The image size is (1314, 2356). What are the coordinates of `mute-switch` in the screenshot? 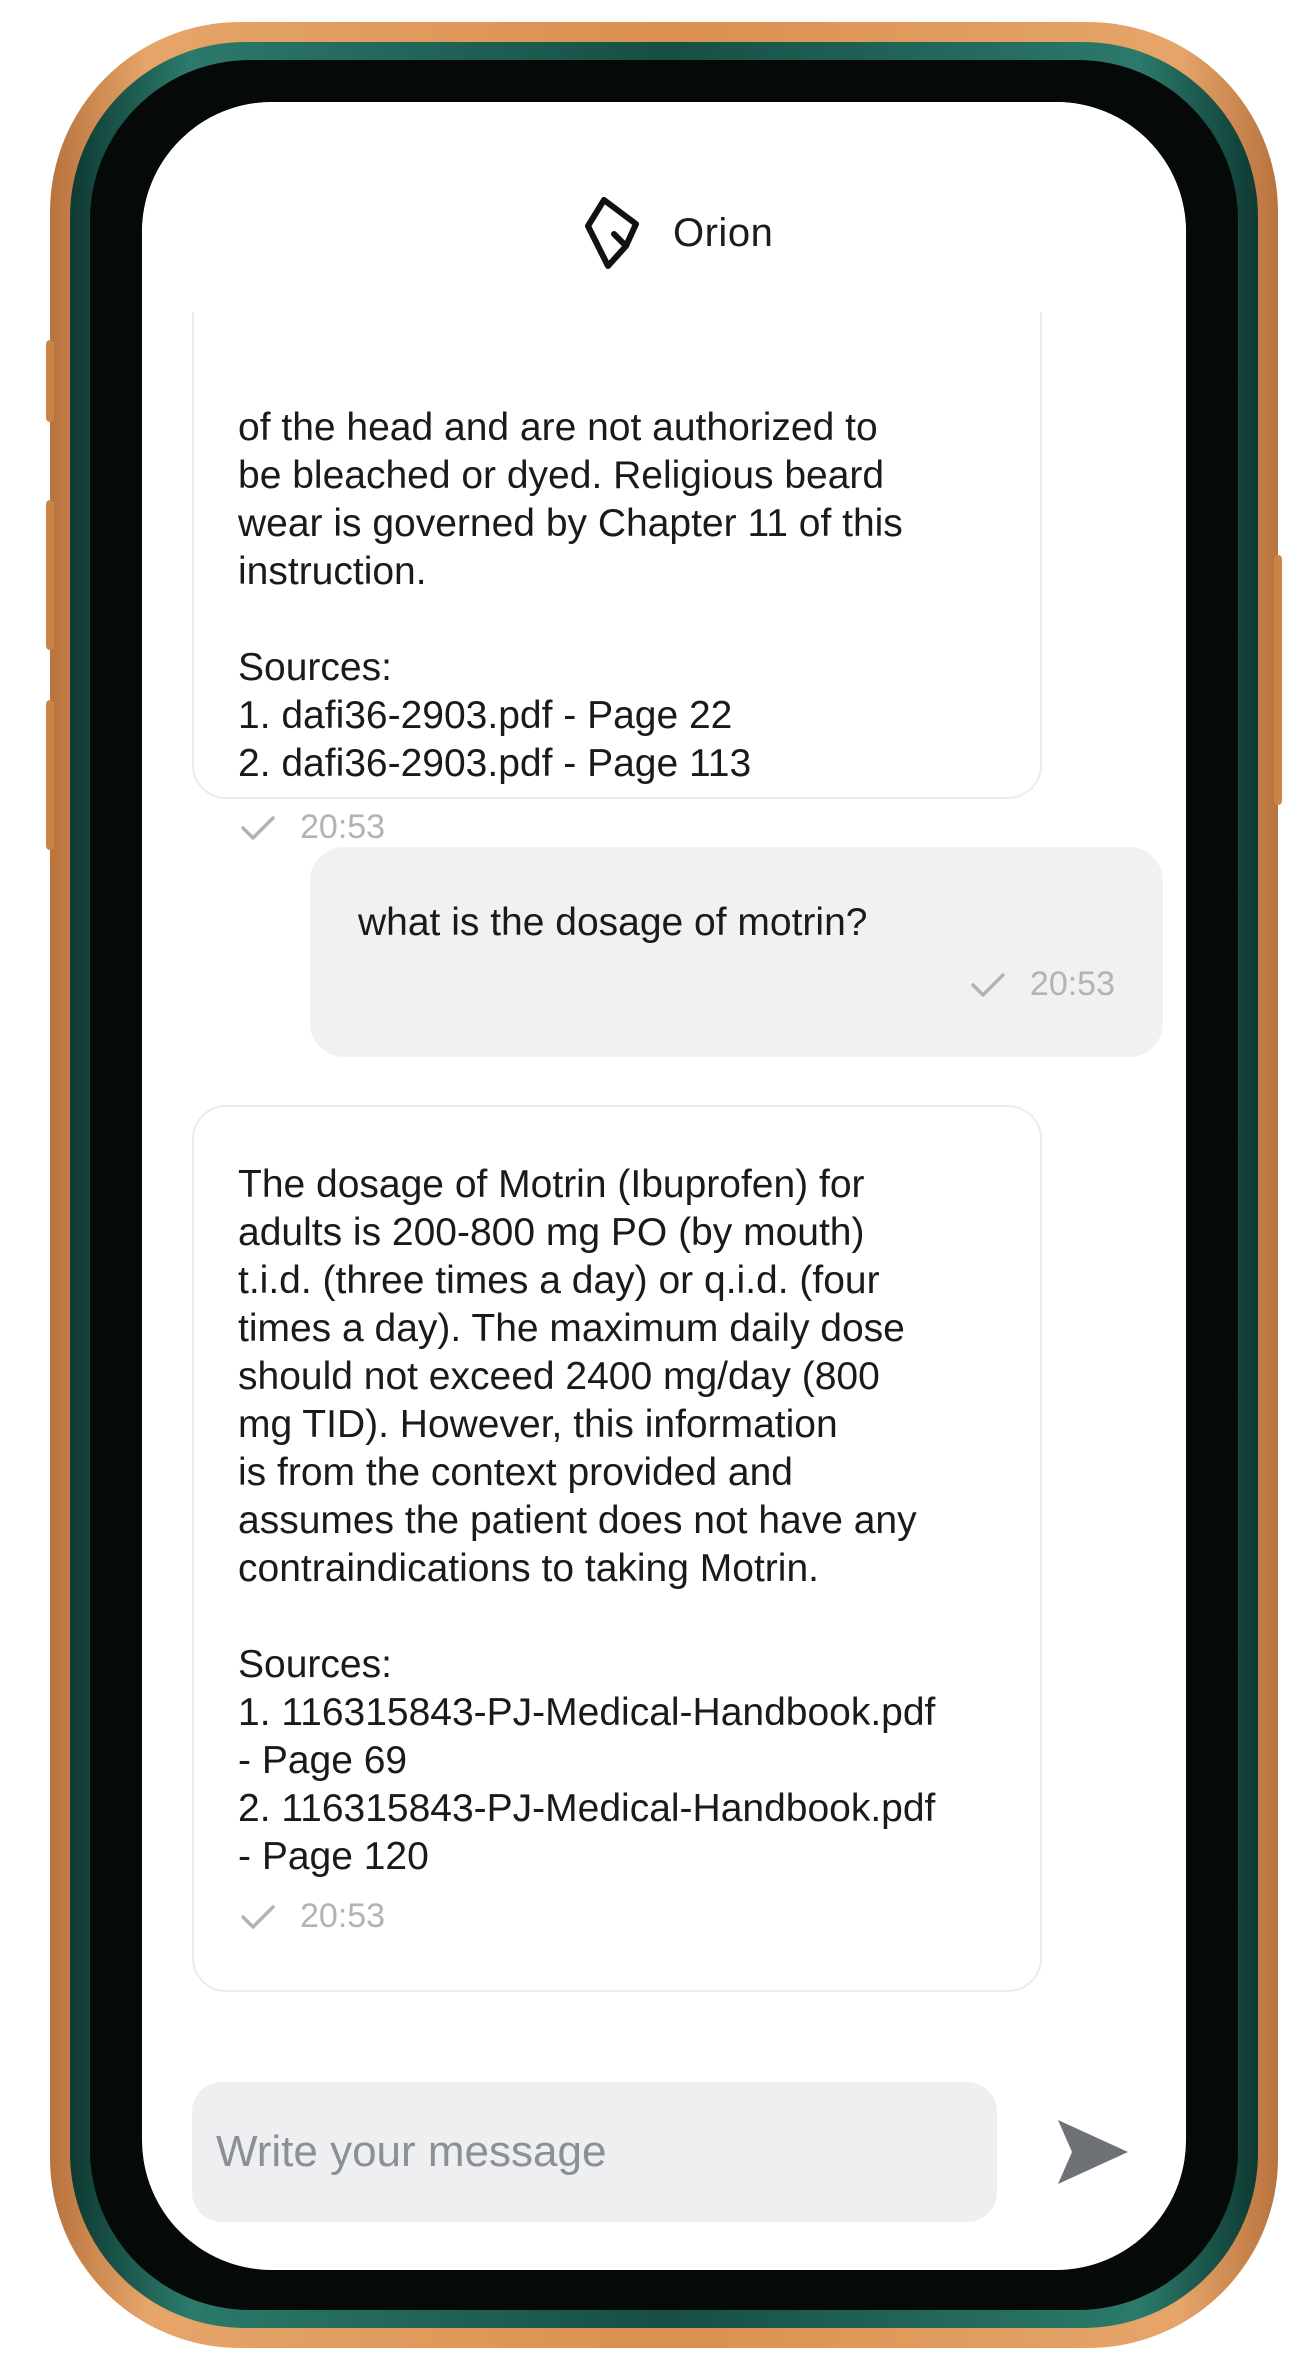 It's located at (50, 381).